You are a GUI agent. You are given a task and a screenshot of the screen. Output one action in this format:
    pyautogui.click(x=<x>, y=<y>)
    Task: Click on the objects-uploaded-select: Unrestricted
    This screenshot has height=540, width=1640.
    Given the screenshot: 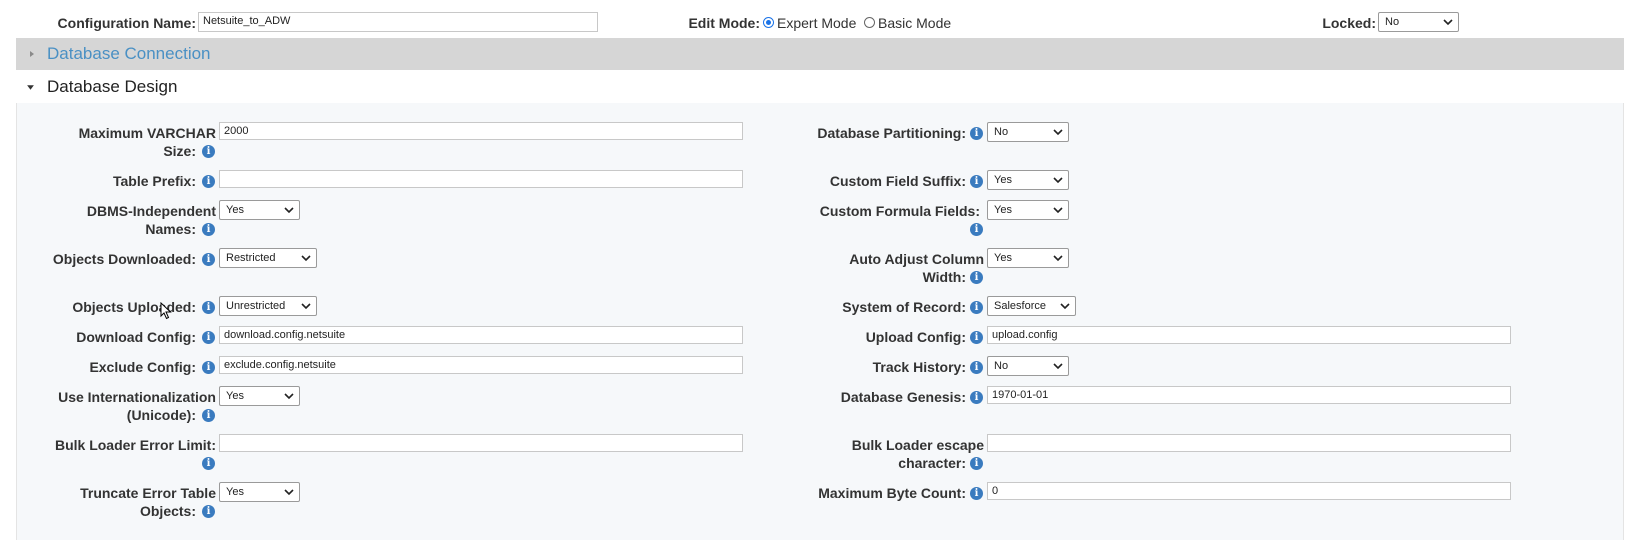 What is the action you would take?
    pyautogui.click(x=268, y=306)
    